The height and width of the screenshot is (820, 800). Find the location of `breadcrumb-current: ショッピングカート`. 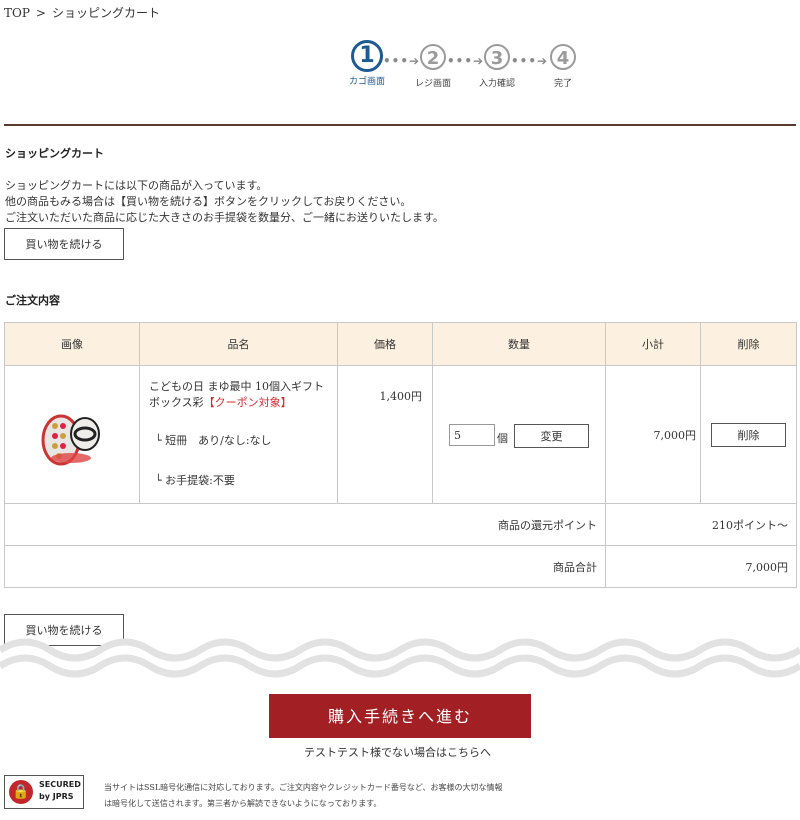

breadcrumb-current: ショッピングカート is located at coordinates (105, 13).